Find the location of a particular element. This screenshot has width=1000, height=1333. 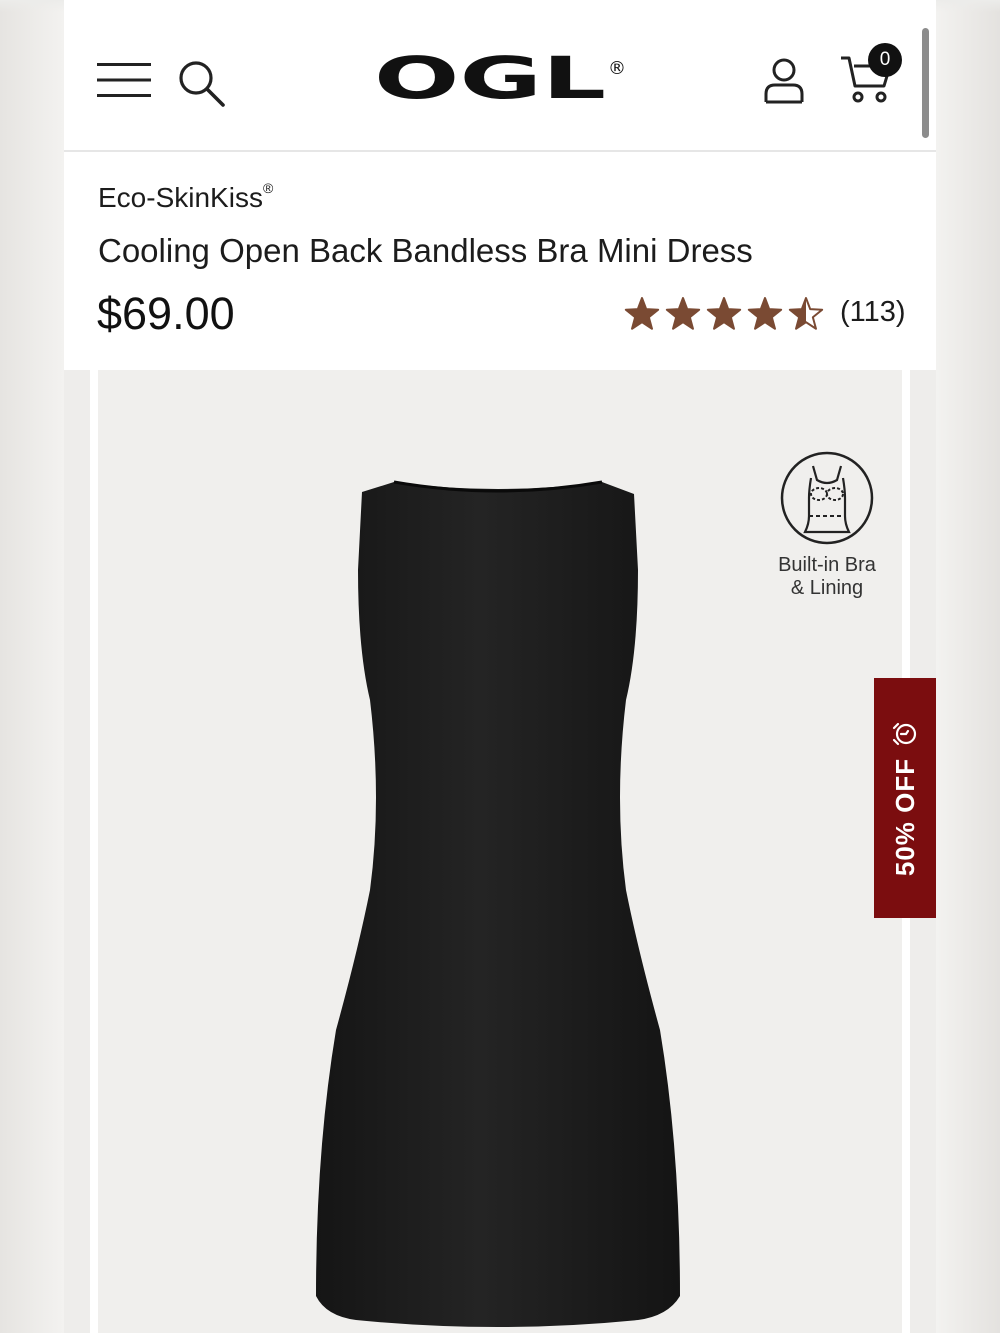

ogl-logo: OGL ® is located at coordinates (500, 80).